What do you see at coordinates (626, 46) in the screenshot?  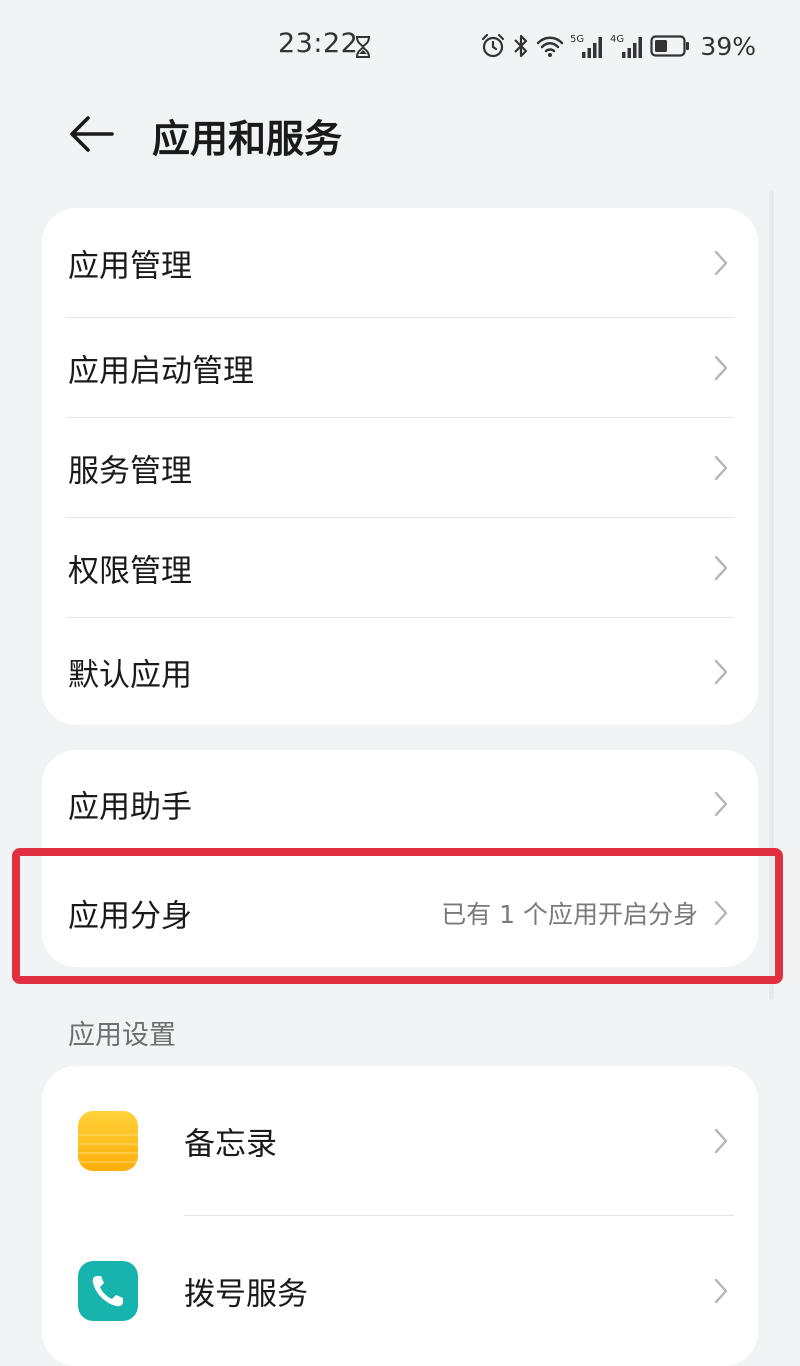 I see `signal-4g-icon: 4G` at bounding box center [626, 46].